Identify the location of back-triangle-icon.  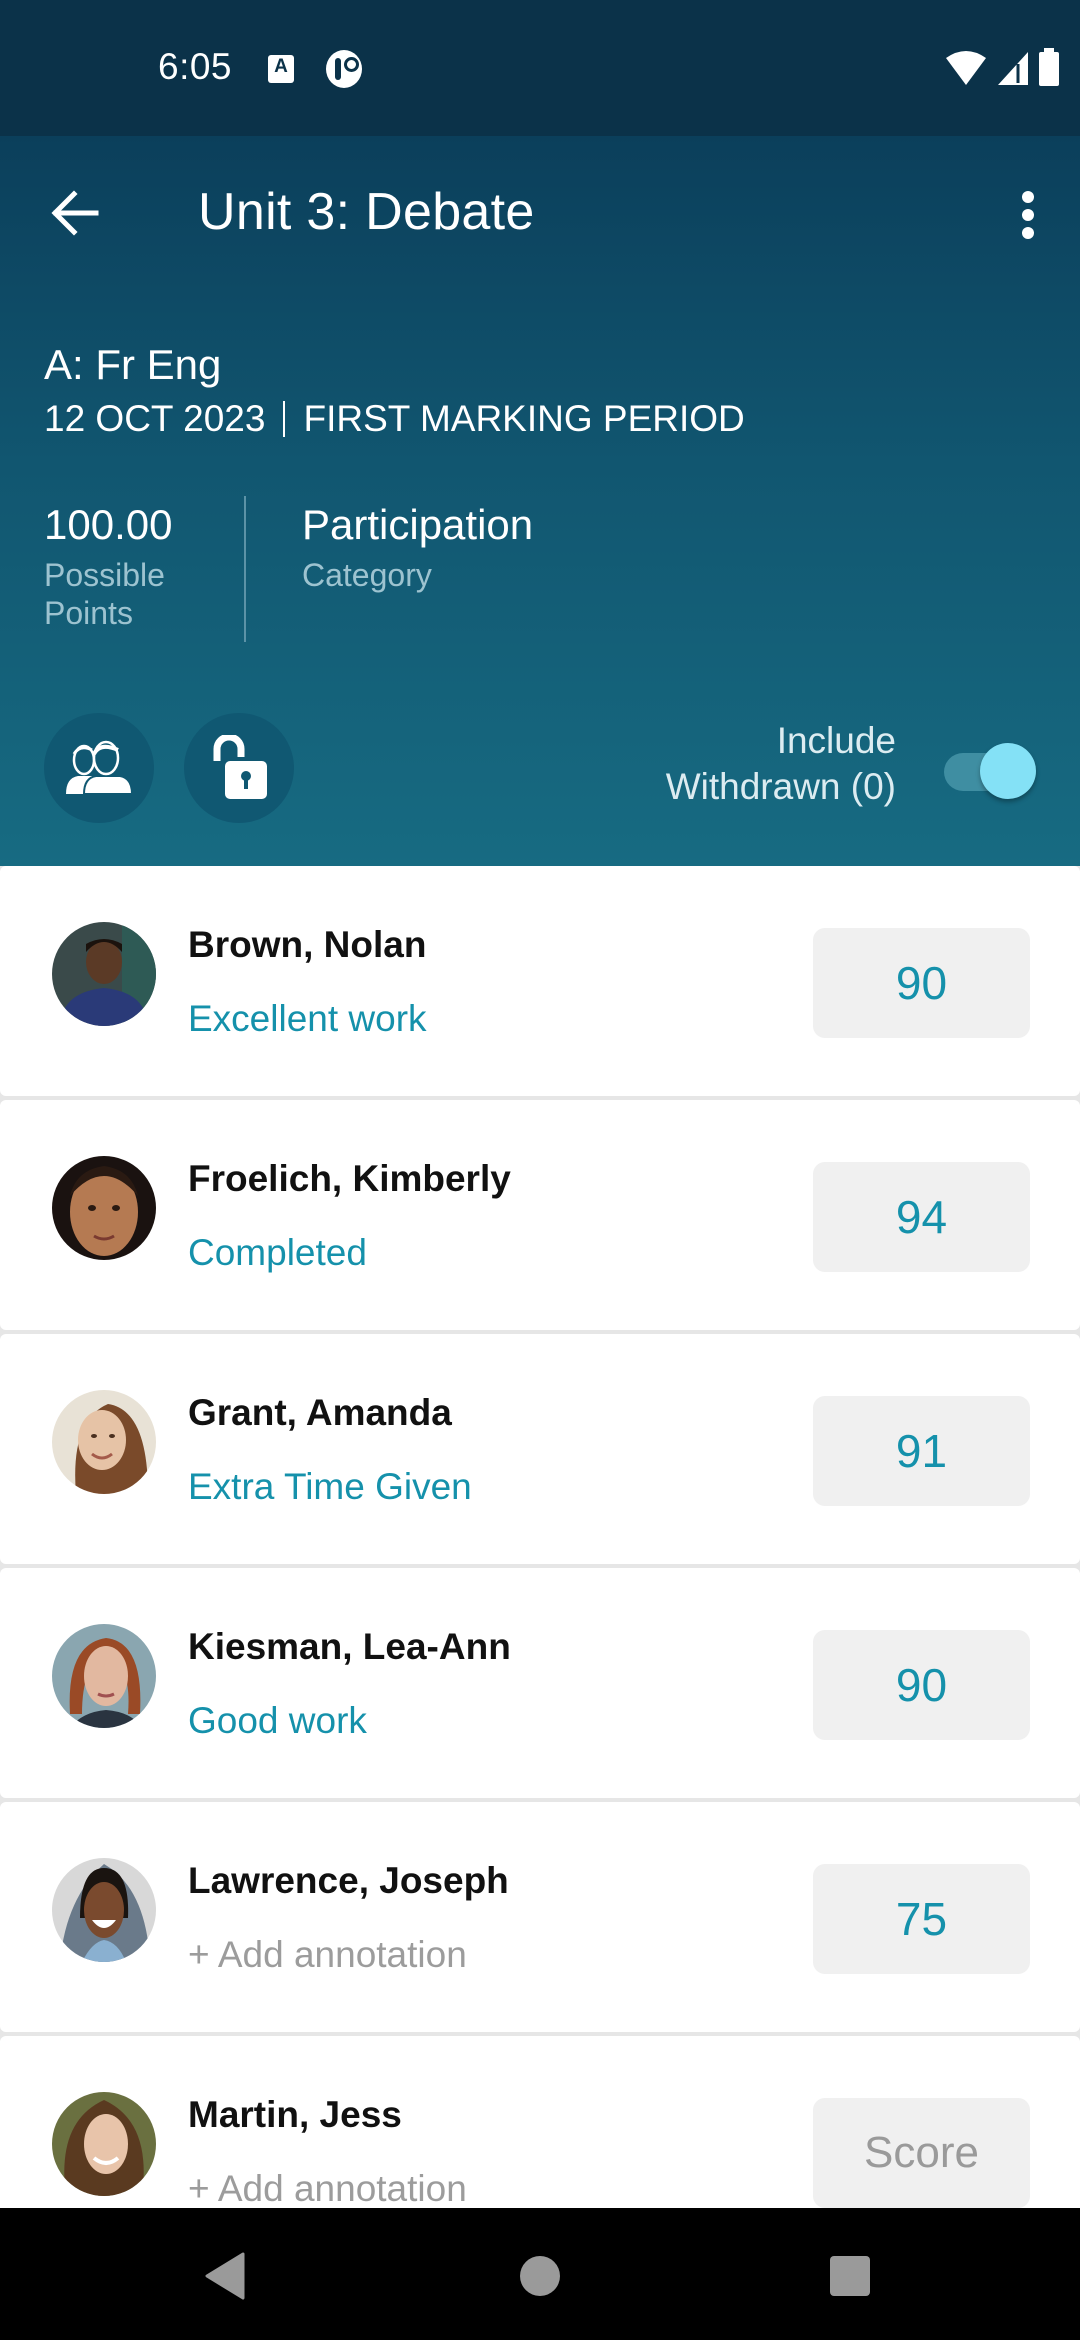
(225, 2276).